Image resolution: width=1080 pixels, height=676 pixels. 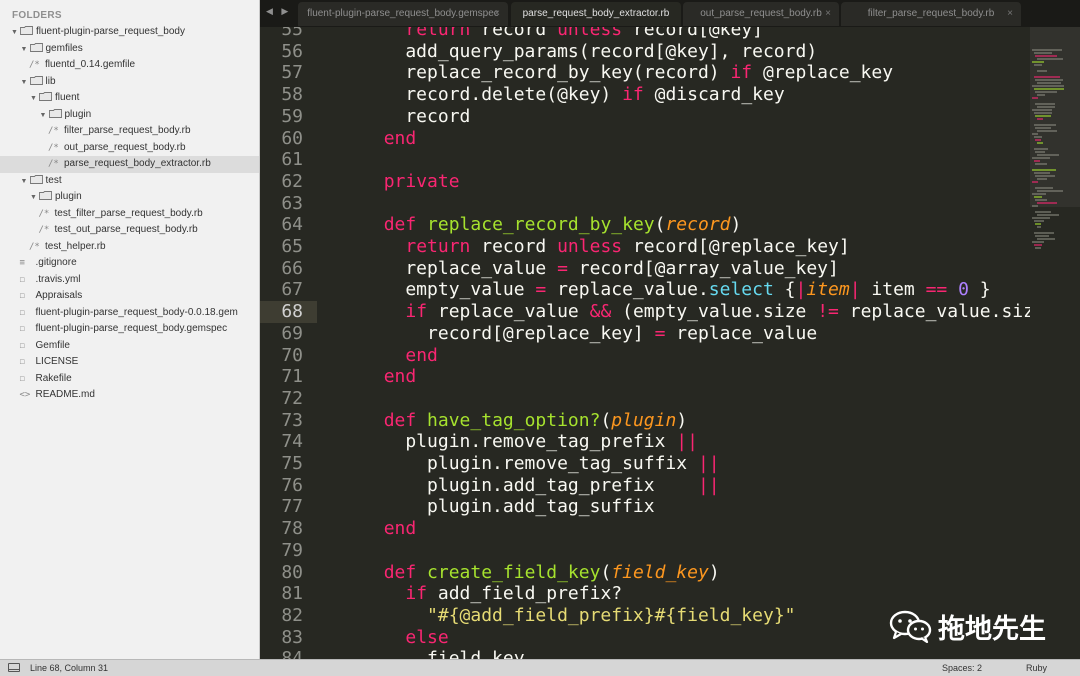 What do you see at coordinates (416, 117) in the screenshot?
I see `code-line: record` at bounding box center [416, 117].